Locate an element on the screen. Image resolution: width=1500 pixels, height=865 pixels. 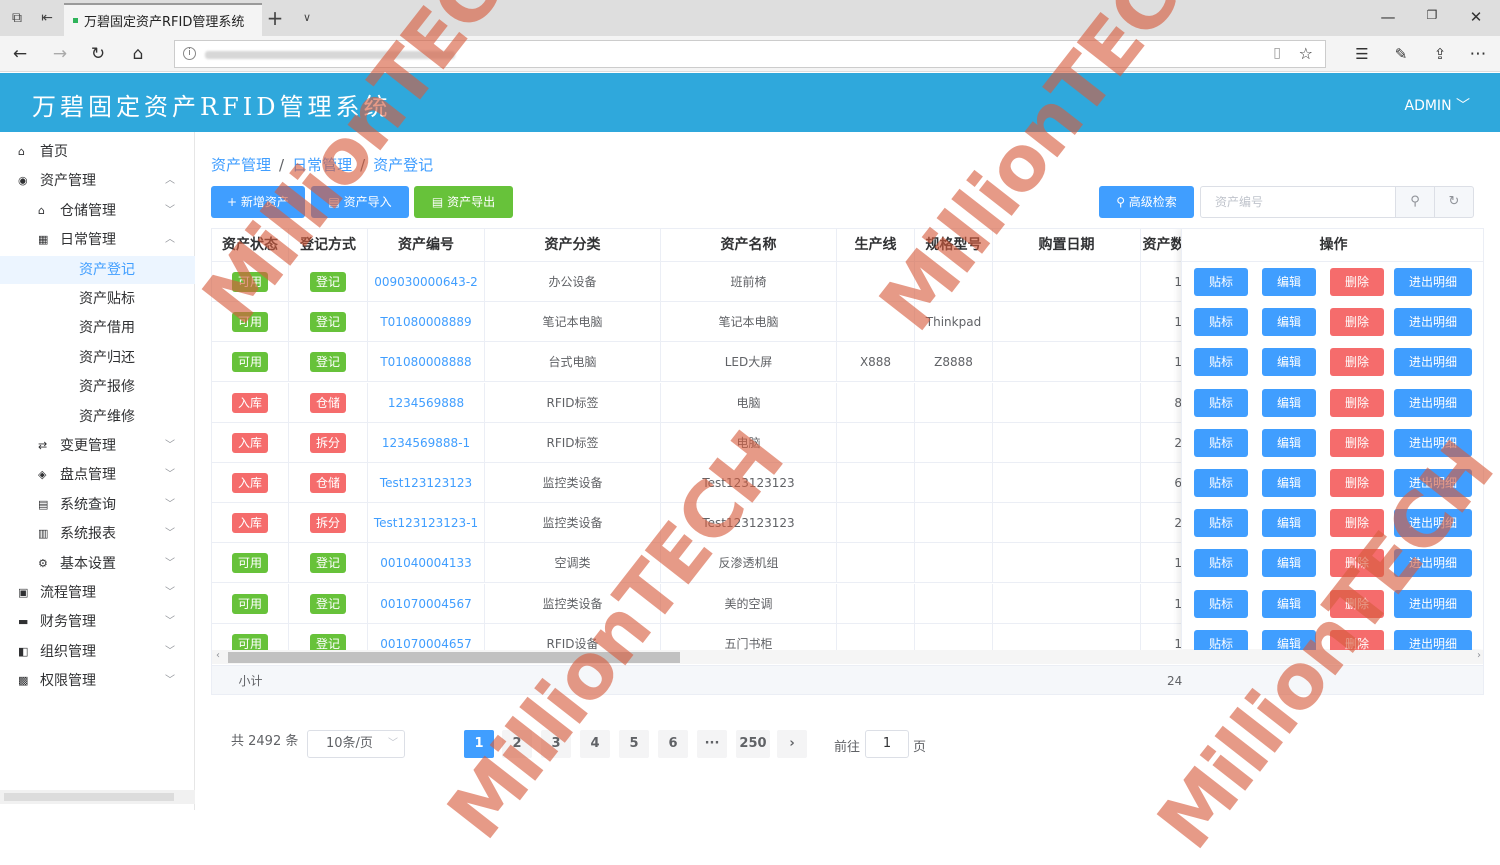
user-menu: ADMIN ﹀ is located at coordinates (1438, 105).